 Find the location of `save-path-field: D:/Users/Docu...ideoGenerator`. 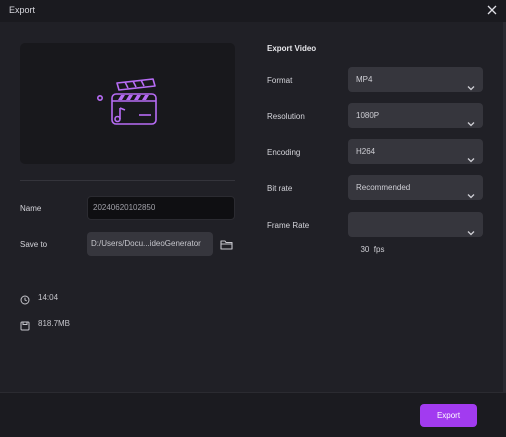

save-path-field: D:/Users/Docu...ideoGenerator is located at coordinates (150, 244).